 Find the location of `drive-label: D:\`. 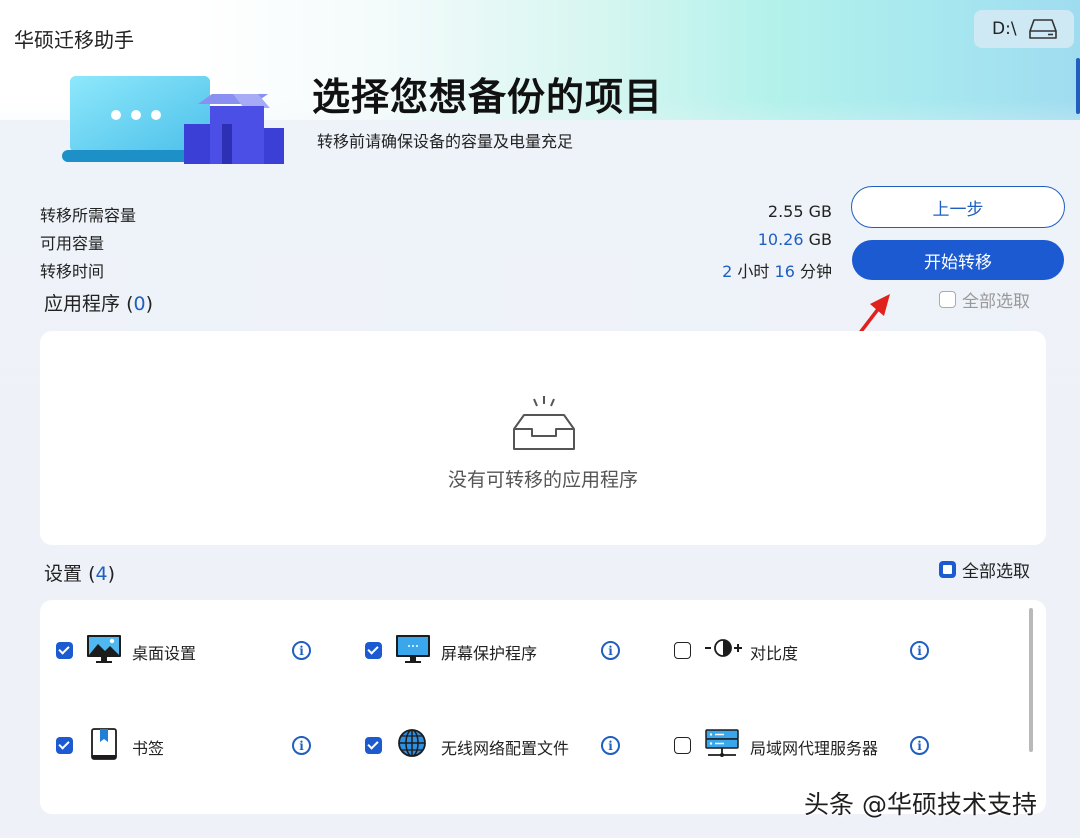

drive-label: D:\ is located at coordinates (1004, 29).